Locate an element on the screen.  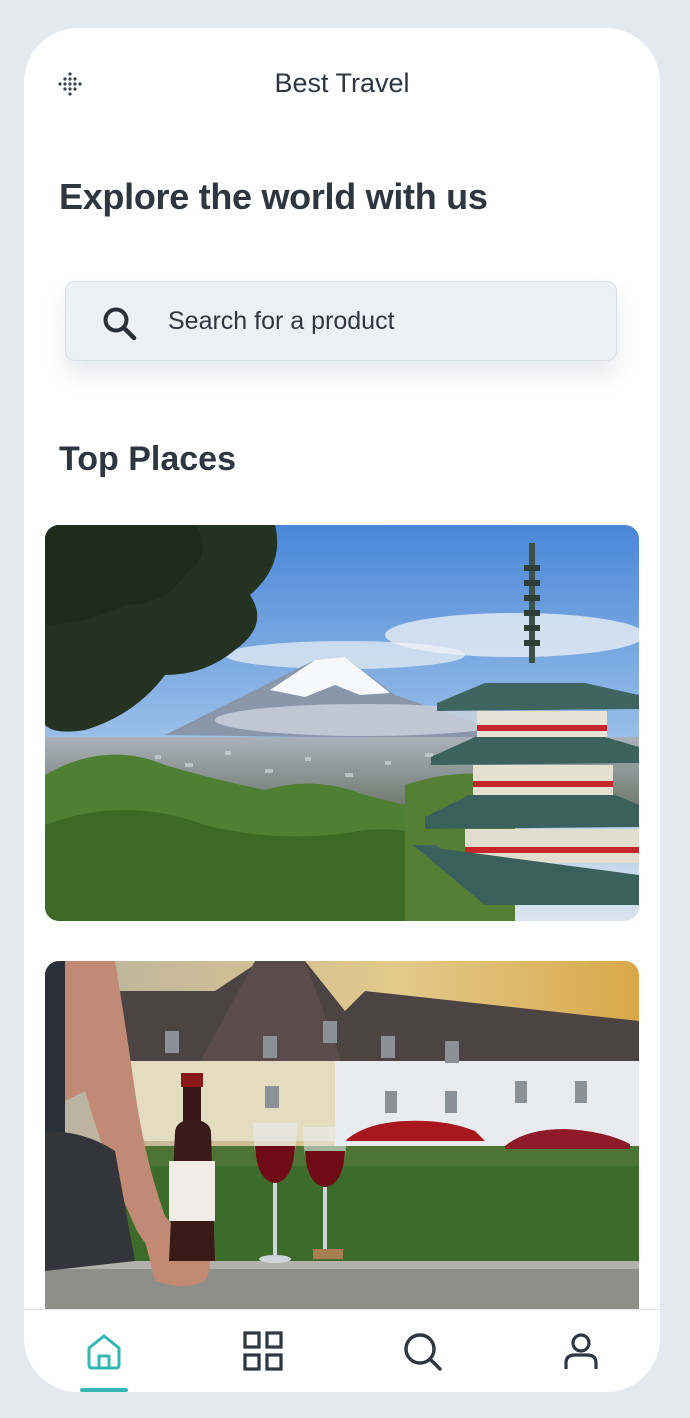
tab-profile is located at coordinates (580, 1351).